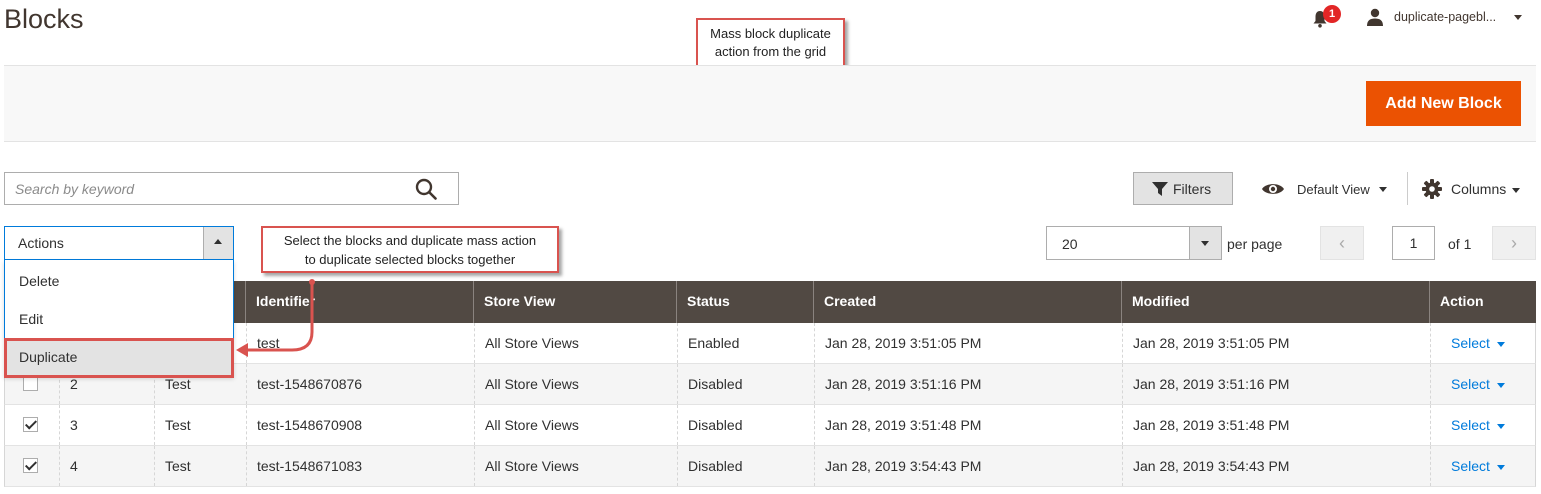 This screenshot has height=494, width=1541. Describe the element at coordinates (1407, 188) in the screenshot. I see `divider` at that location.